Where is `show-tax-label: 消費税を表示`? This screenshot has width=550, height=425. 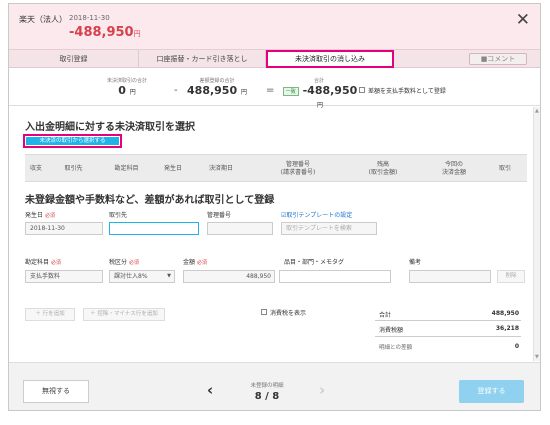 show-tax-label: 消費税を表示 is located at coordinates (288, 313).